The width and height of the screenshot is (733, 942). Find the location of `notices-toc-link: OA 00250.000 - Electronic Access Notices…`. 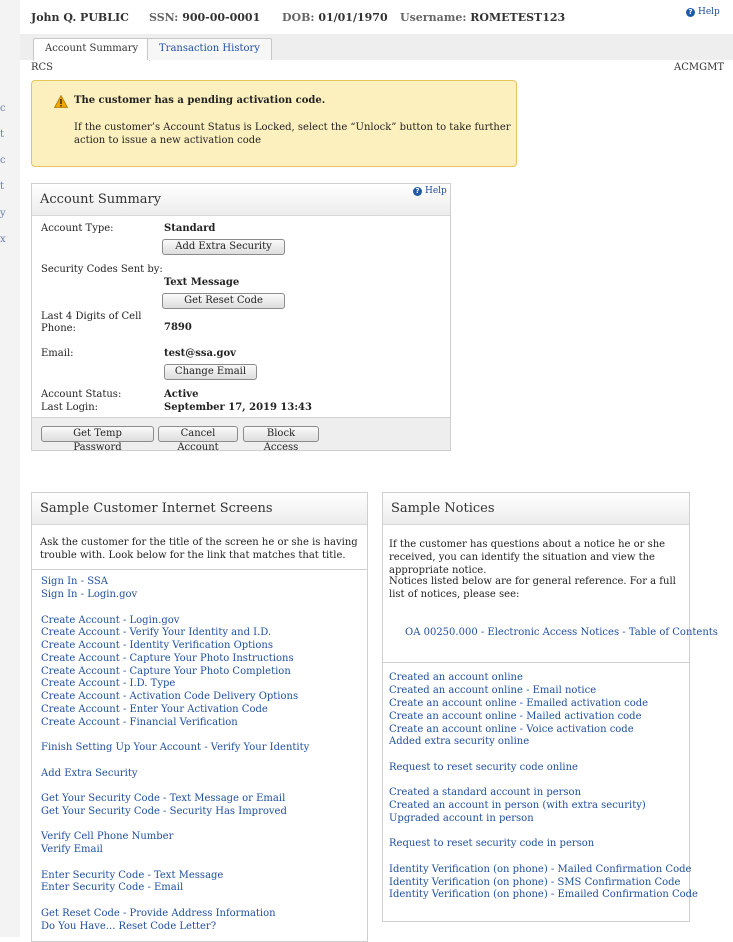

notices-toc-link: OA 00250.000 - Electronic Access Notices… is located at coordinates (561, 632).